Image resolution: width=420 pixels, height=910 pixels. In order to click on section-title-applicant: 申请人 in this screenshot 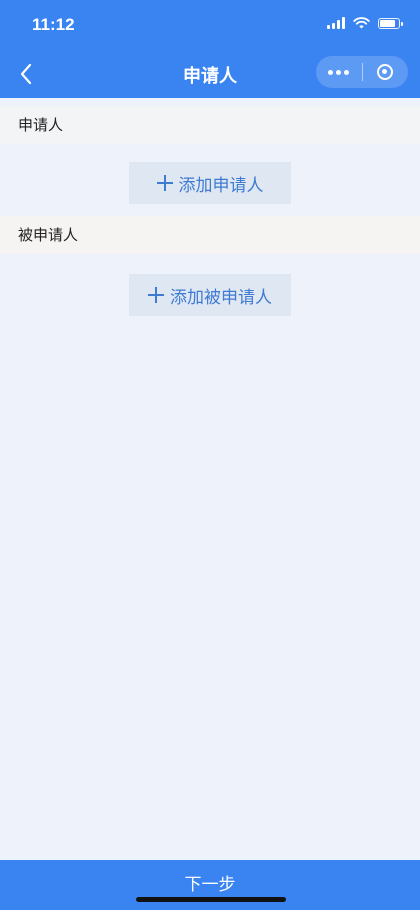, I will do `click(210, 125)`.